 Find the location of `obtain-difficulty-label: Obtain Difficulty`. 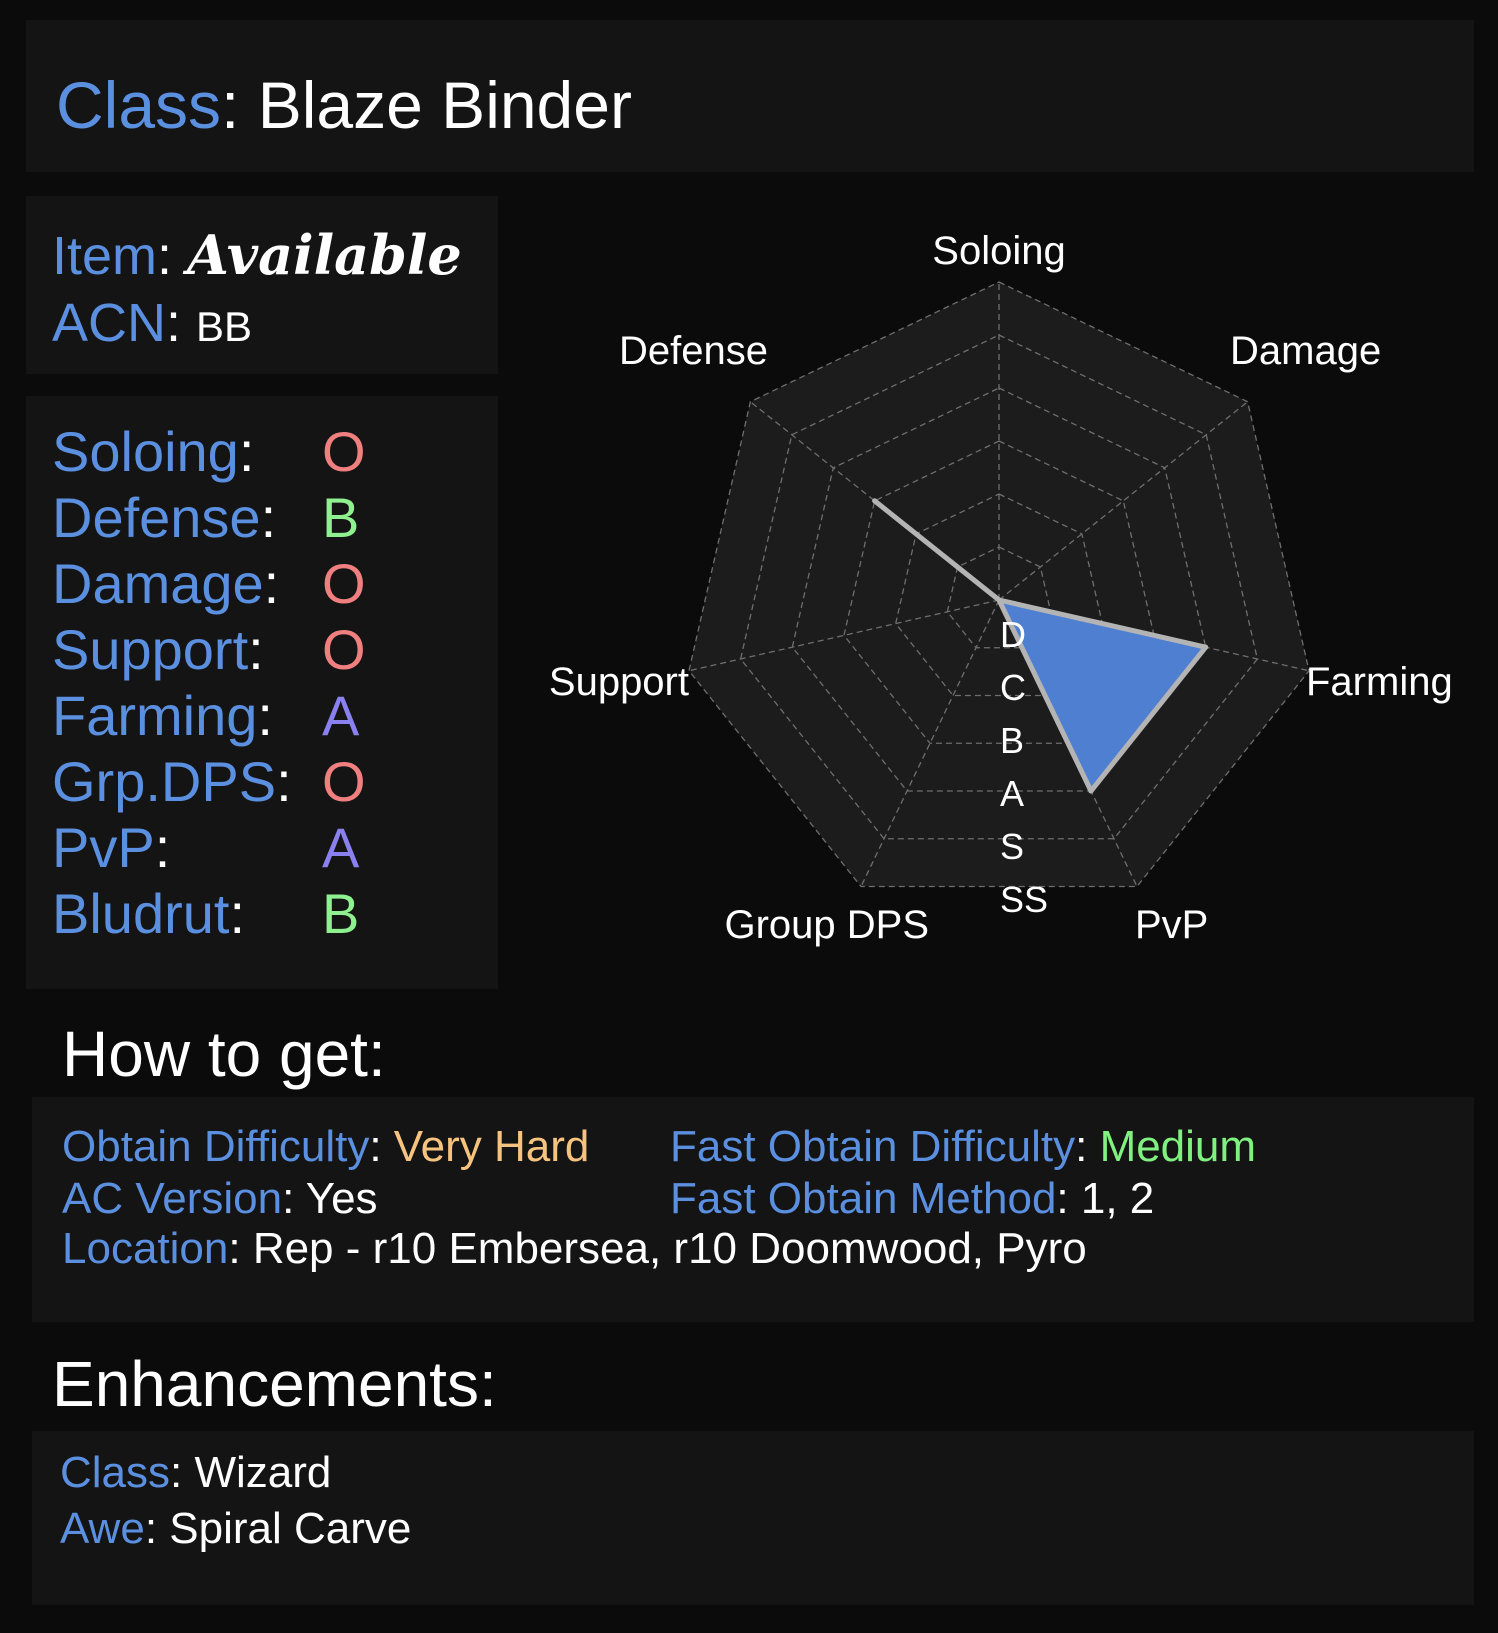

obtain-difficulty-label: Obtain Difficulty is located at coordinates (216, 1146).